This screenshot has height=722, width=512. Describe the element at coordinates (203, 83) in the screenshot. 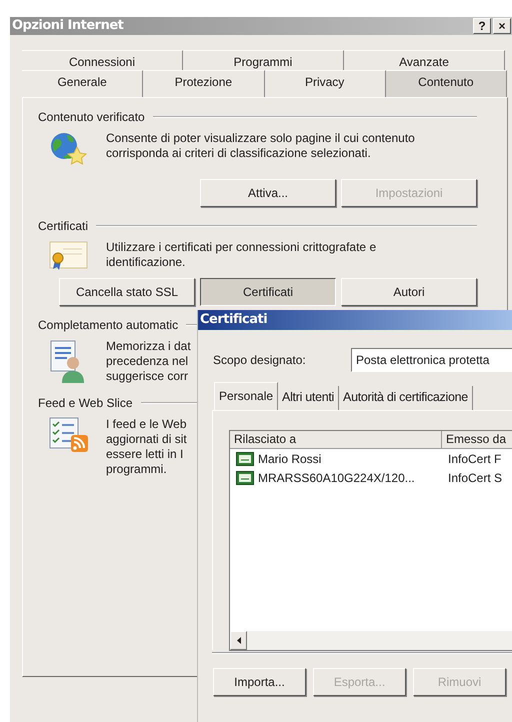

I see `tab: Protezione` at that location.